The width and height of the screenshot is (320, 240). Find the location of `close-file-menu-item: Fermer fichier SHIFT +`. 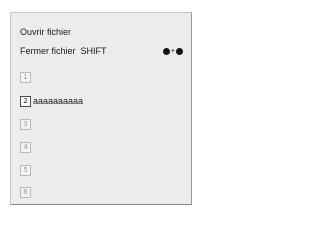

close-file-menu-item: Fermer fichier SHIFT + is located at coordinates (101, 51).